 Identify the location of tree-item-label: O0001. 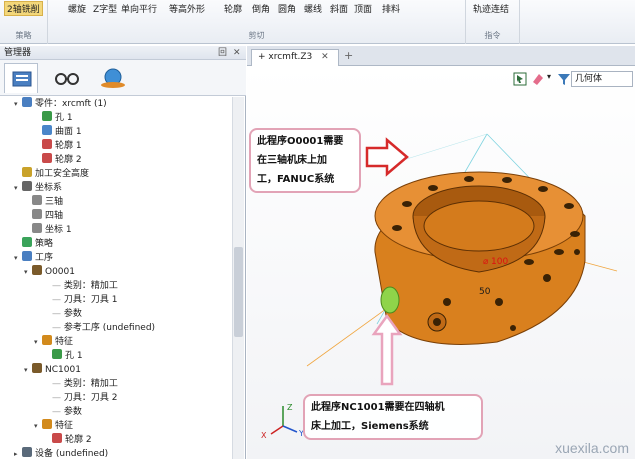
(60, 272).